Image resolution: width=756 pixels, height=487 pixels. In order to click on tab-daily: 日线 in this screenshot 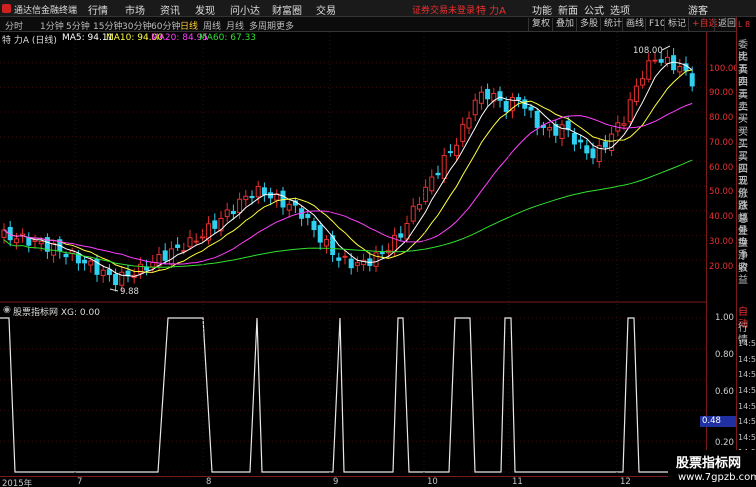, I will do `click(189, 25)`.